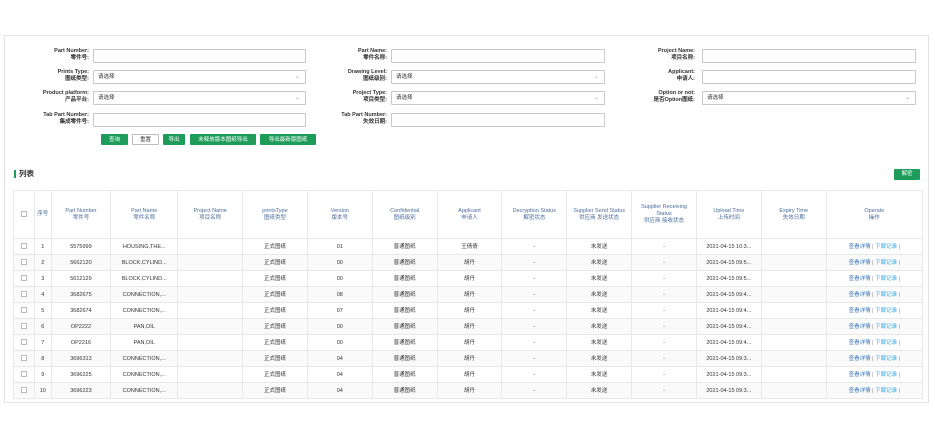 This screenshot has height=435, width=935. What do you see at coordinates (42, 390) in the screenshot?
I see `cell-index: 10` at bounding box center [42, 390].